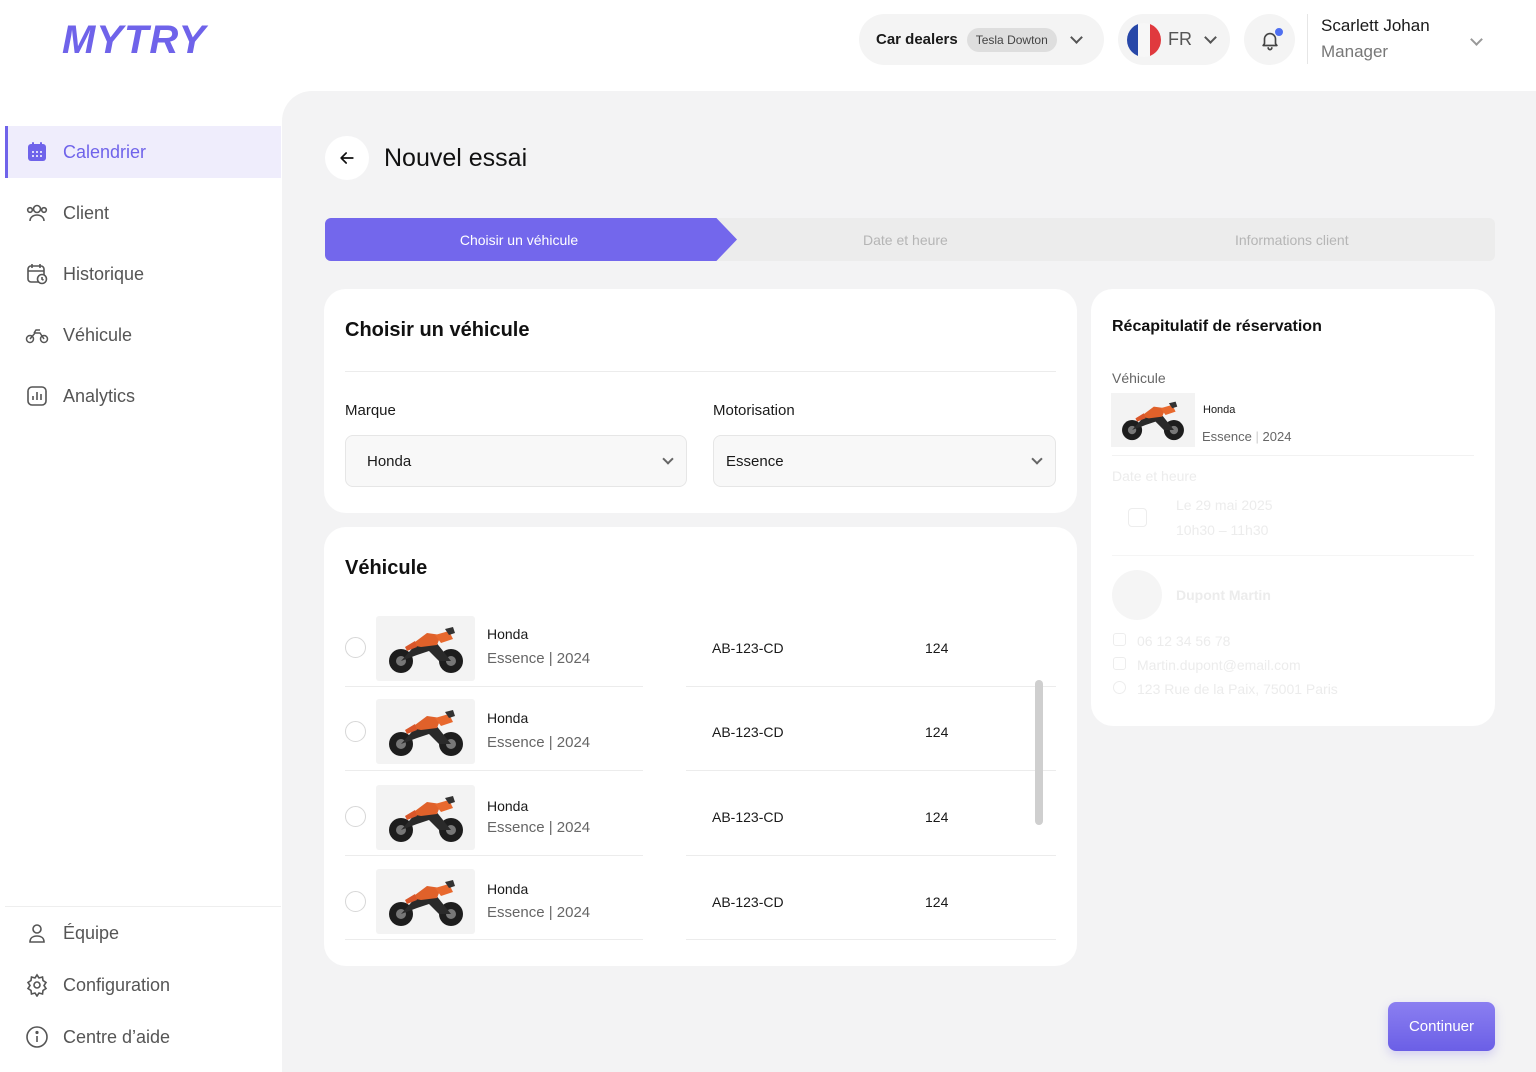 The image size is (1536, 1072). What do you see at coordinates (37, 274) in the screenshot?
I see `calendar-clock-icon` at bounding box center [37, 274].